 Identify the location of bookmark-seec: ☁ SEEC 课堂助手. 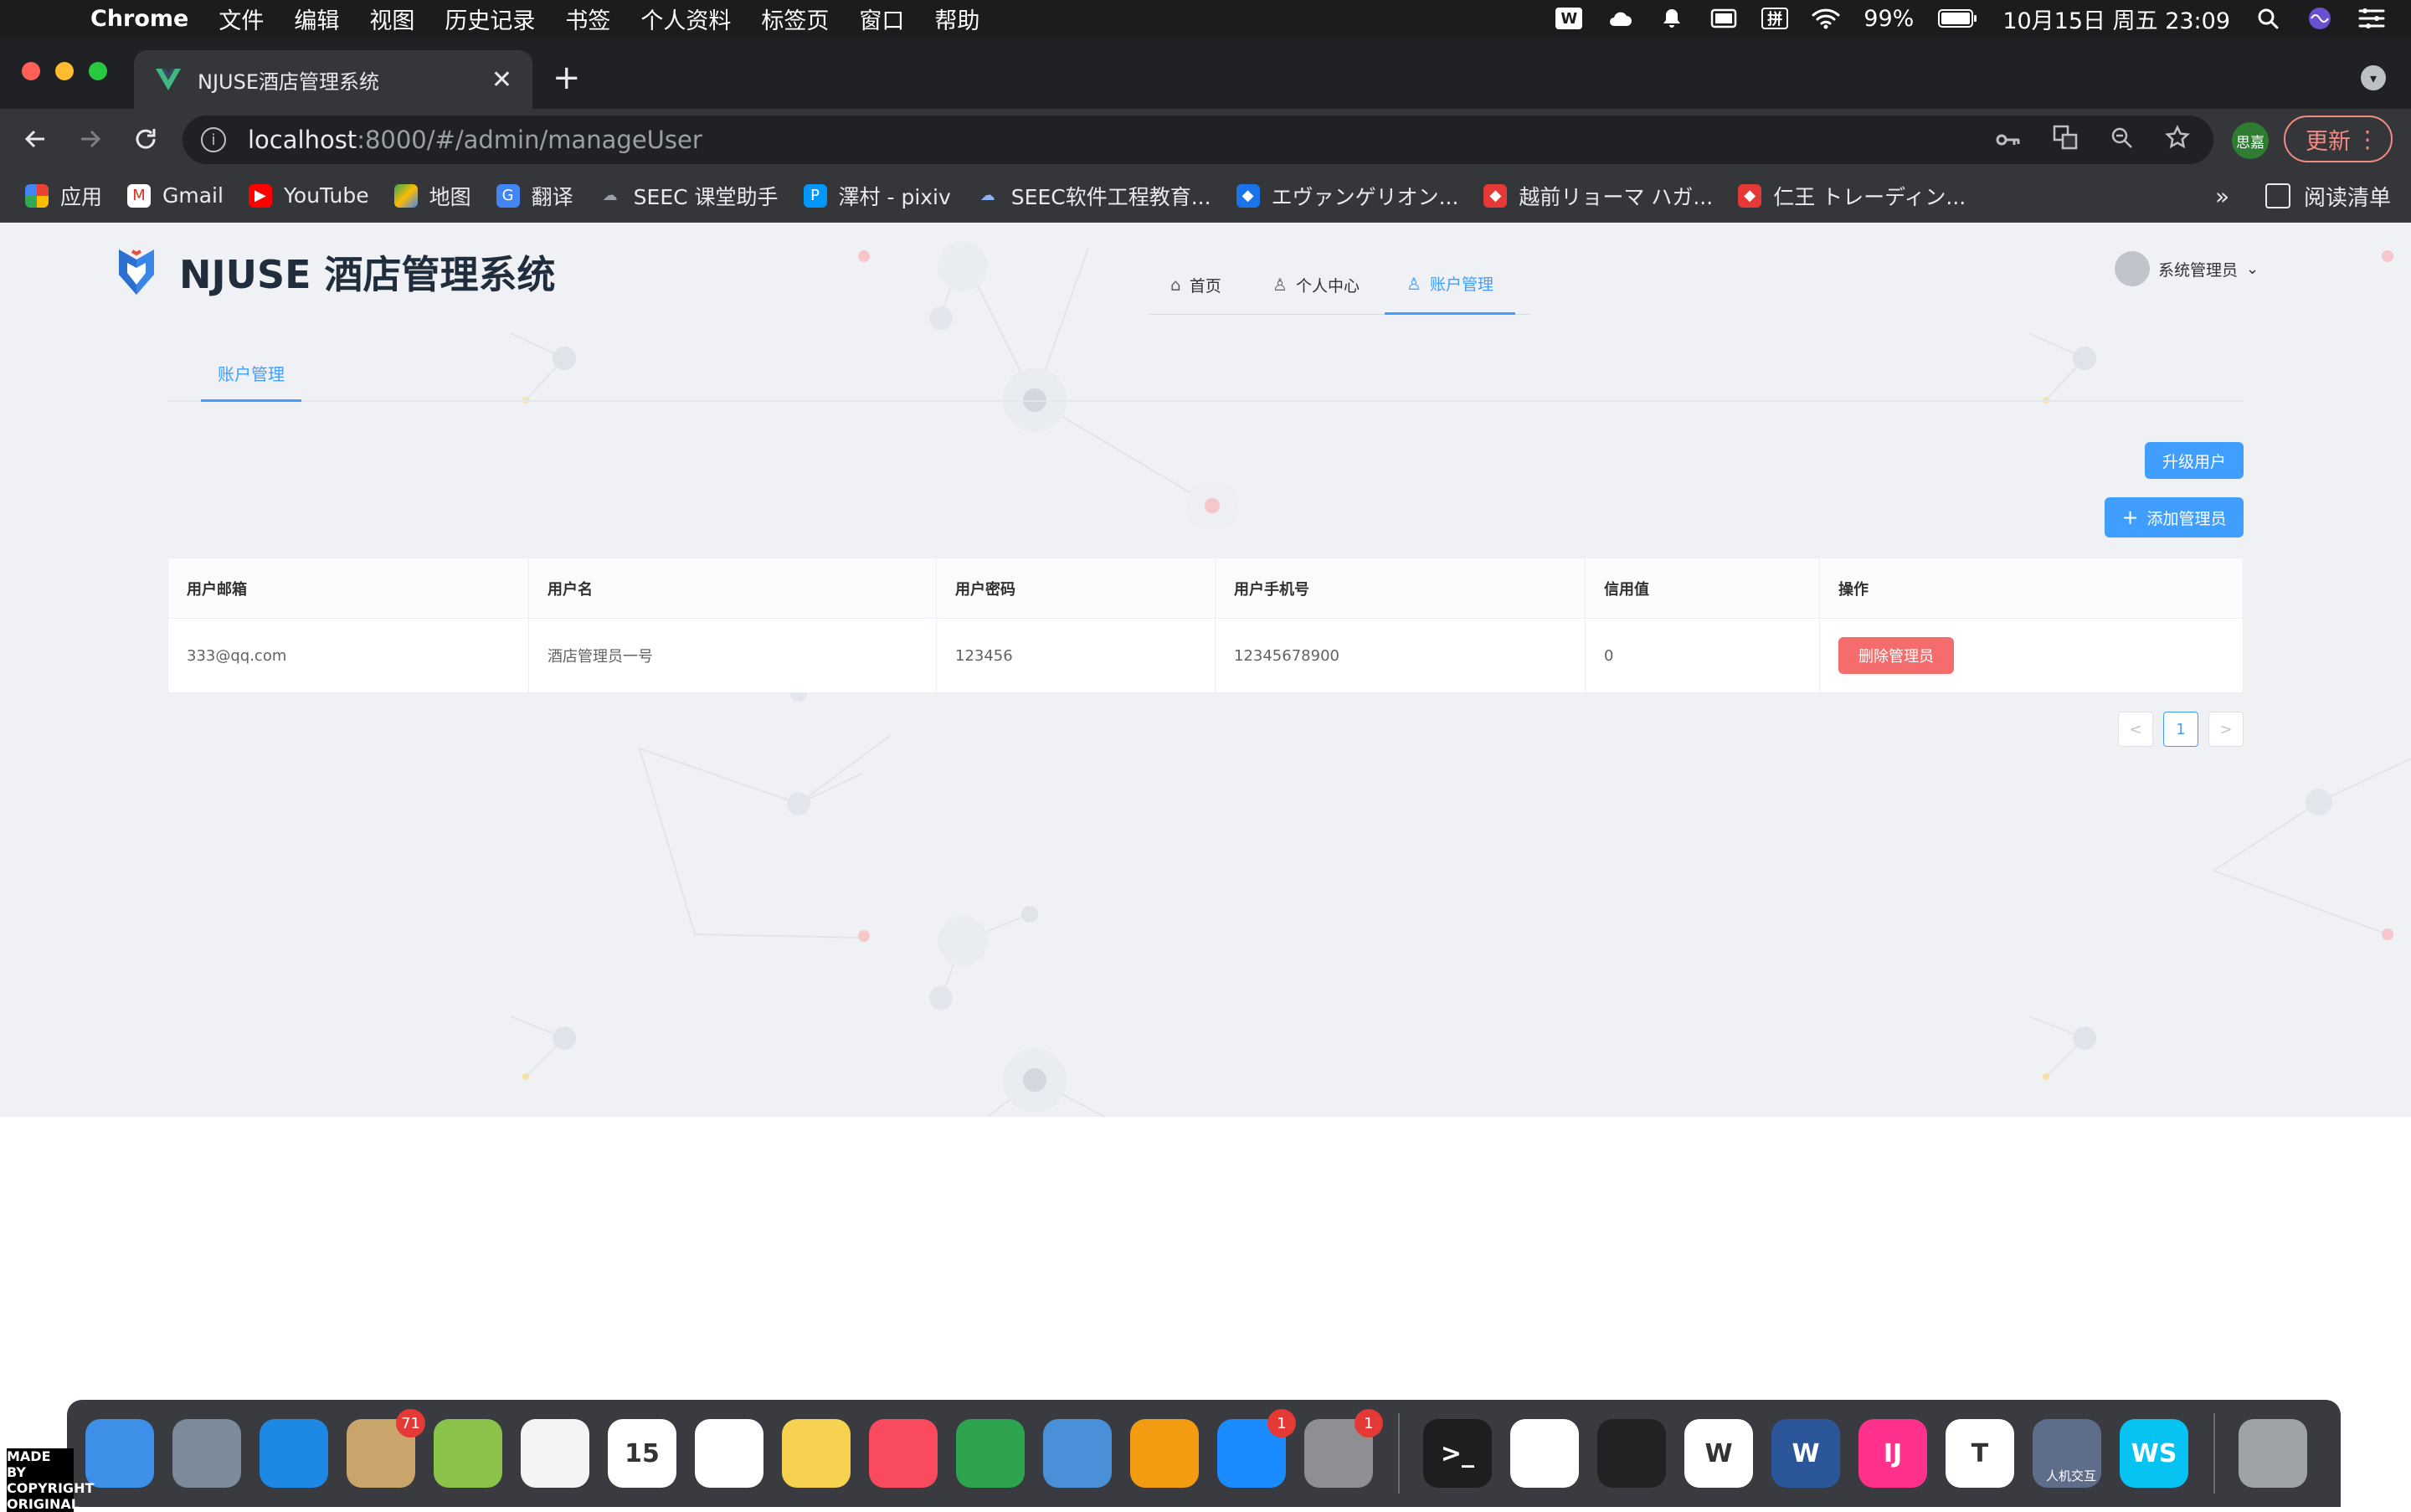
(689, 196).